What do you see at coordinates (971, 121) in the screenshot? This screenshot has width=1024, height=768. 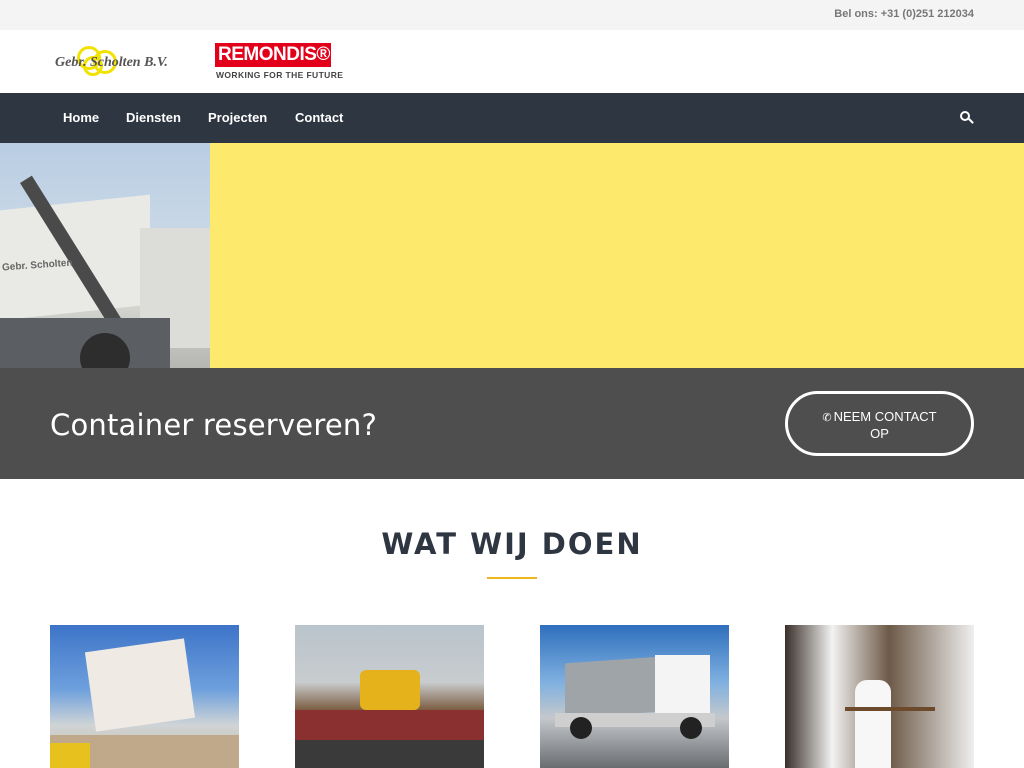 I see `search-handle` at bounding box center [971, 121].